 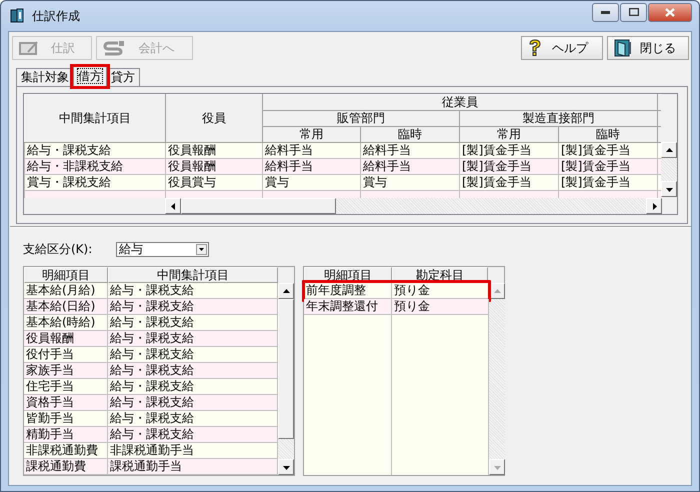 What do you see at coordinates (348, 307) in the screenshot?
I see `table-cell: 年末調整還付` at bounding box center [348, 307].